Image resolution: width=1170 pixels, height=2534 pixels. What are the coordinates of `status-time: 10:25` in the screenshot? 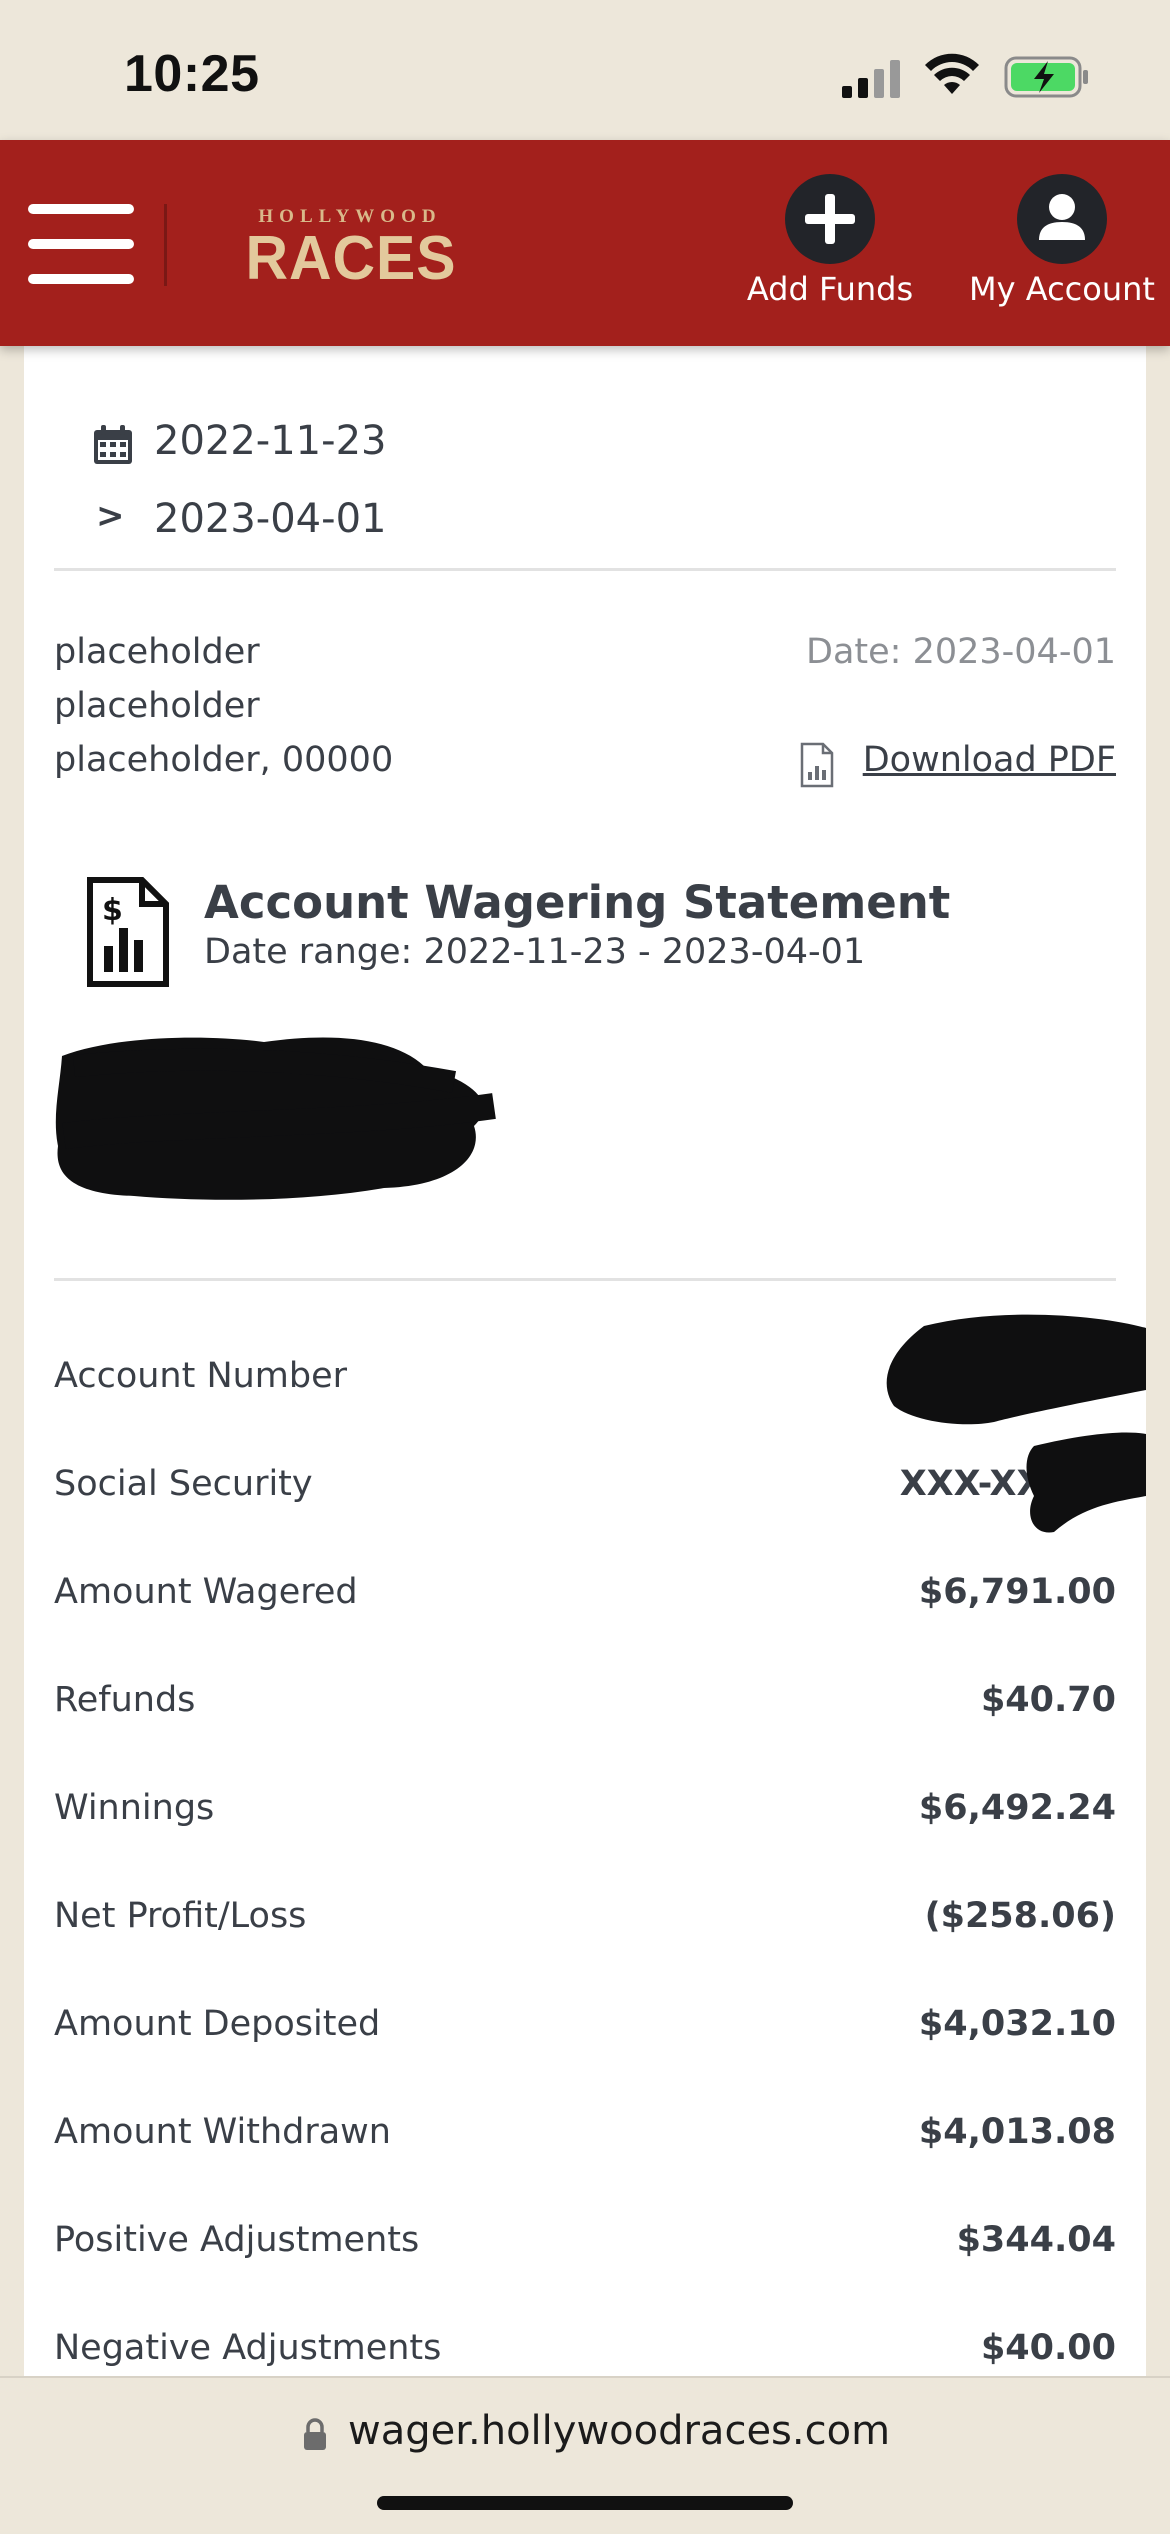 It's located at (192, 74).